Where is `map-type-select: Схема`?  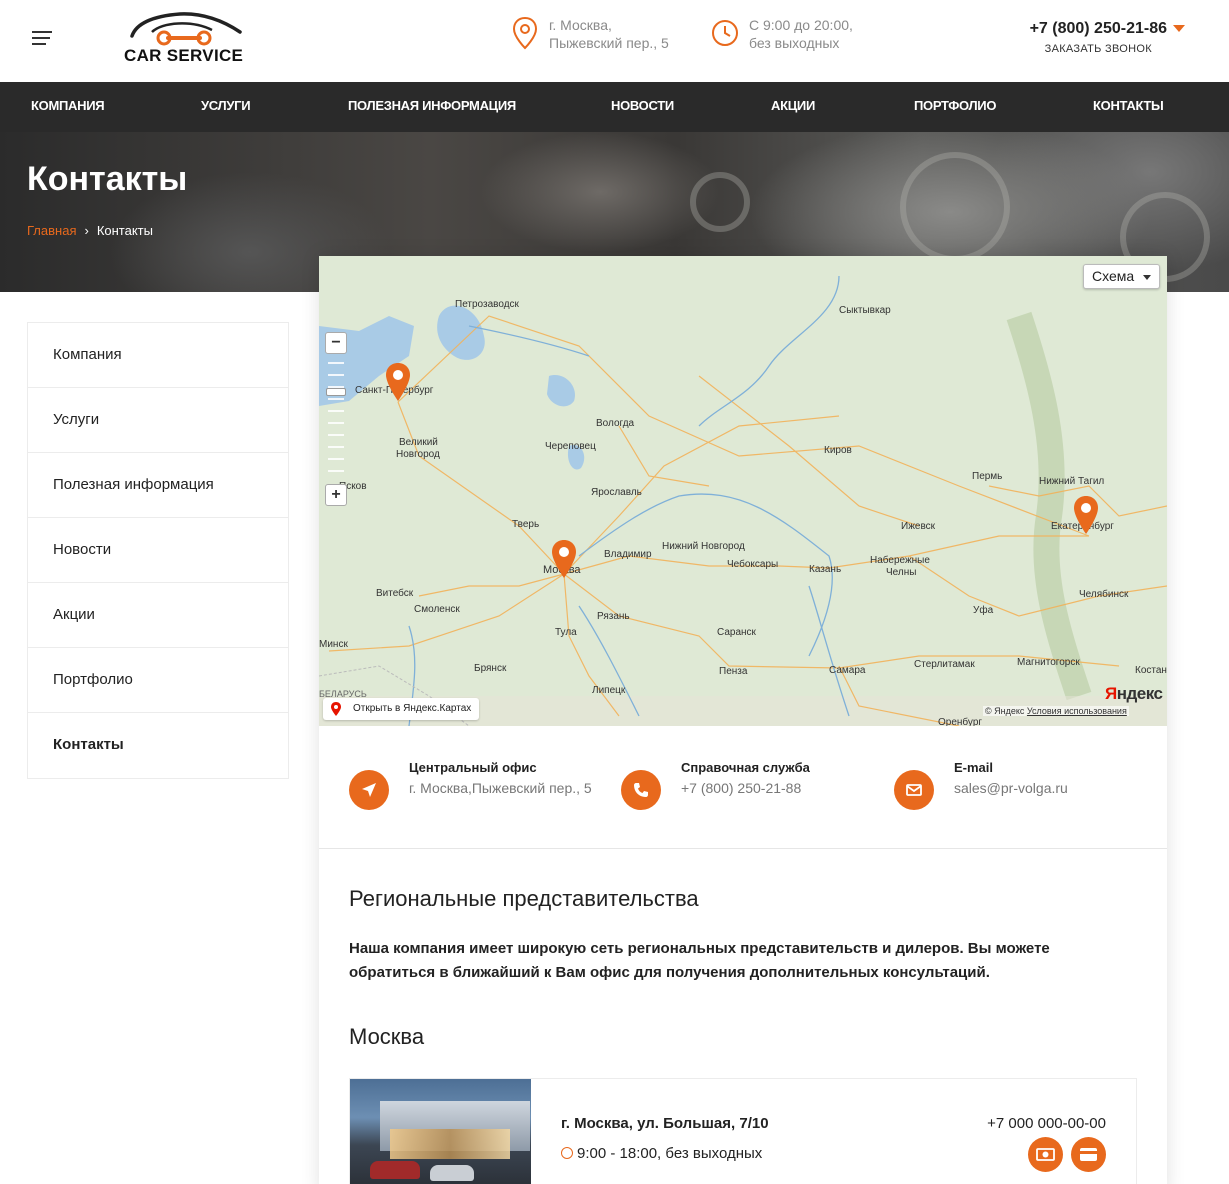 map-type-select: Схема is located at coordinates (1121, 276).